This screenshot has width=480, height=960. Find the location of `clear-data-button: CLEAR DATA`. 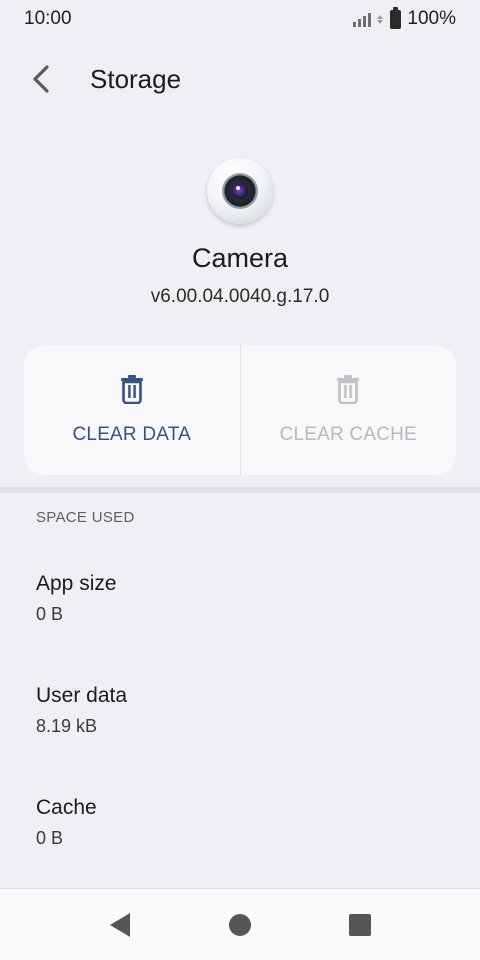

clear-data-button: CLEAR DATA is located at coordinates (132, 410).